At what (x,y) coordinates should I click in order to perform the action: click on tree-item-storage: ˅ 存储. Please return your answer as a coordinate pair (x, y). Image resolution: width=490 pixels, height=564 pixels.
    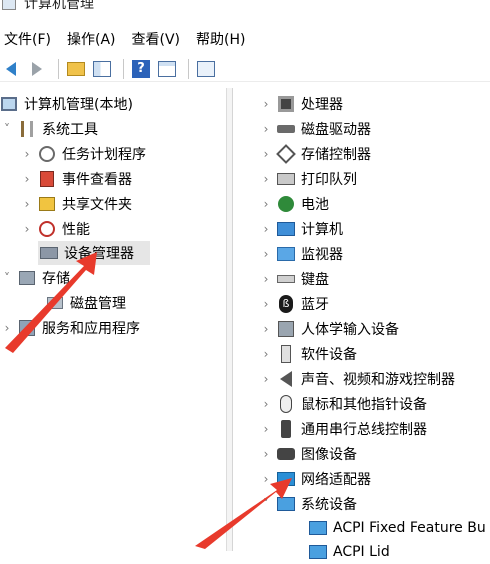
    Looking at the image, I should click on (36, 278).